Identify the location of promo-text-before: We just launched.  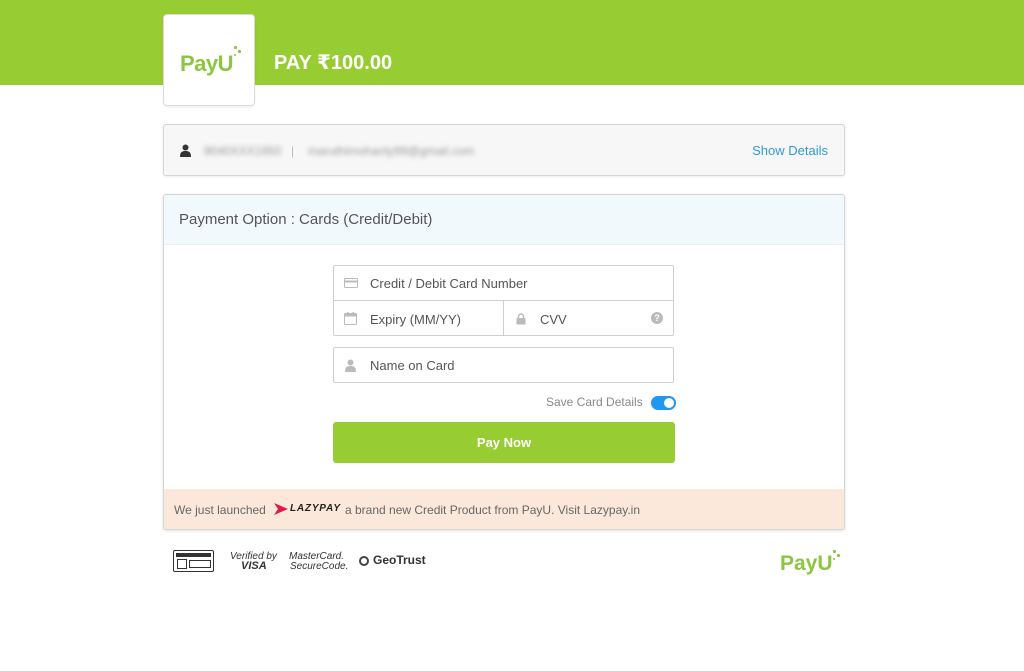
(220, 510).